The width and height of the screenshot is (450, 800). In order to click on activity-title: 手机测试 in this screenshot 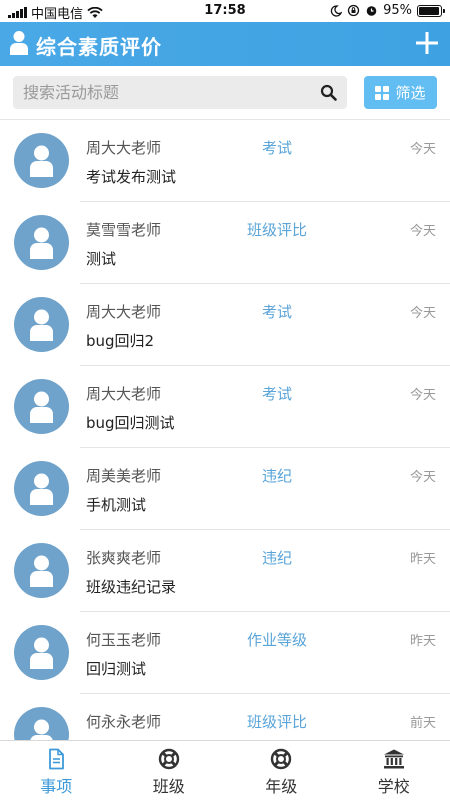, I will do `click(116, 505)`.